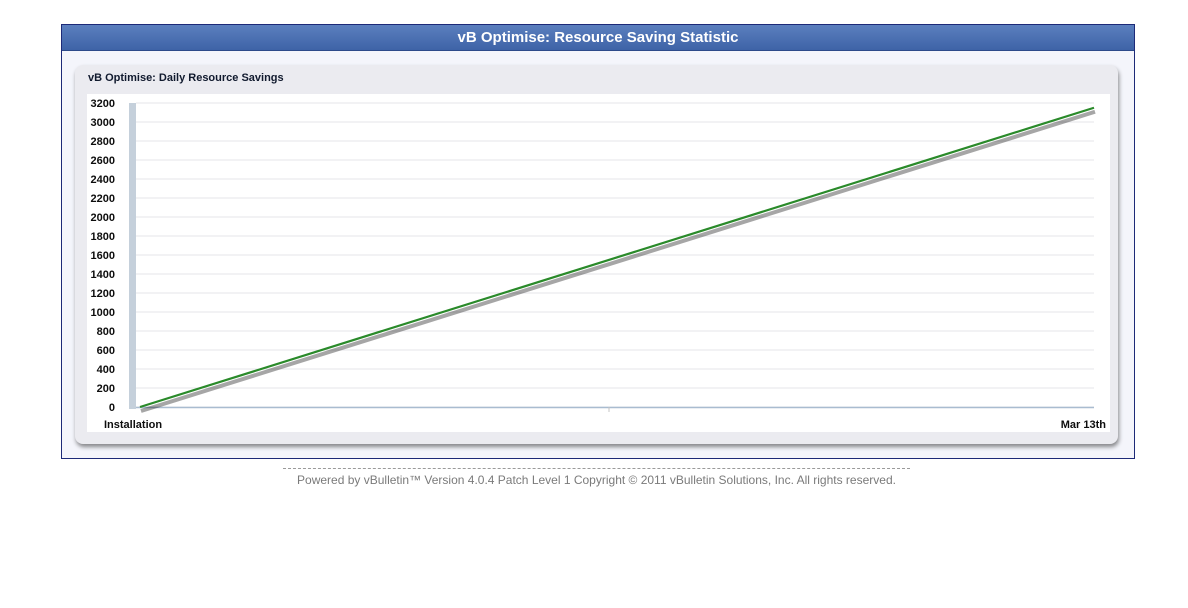 The image size is (1188, 608). Describe the element at coordinates (103, 237) in the screenshot. I see `y-tick-label: 1800` at that location.